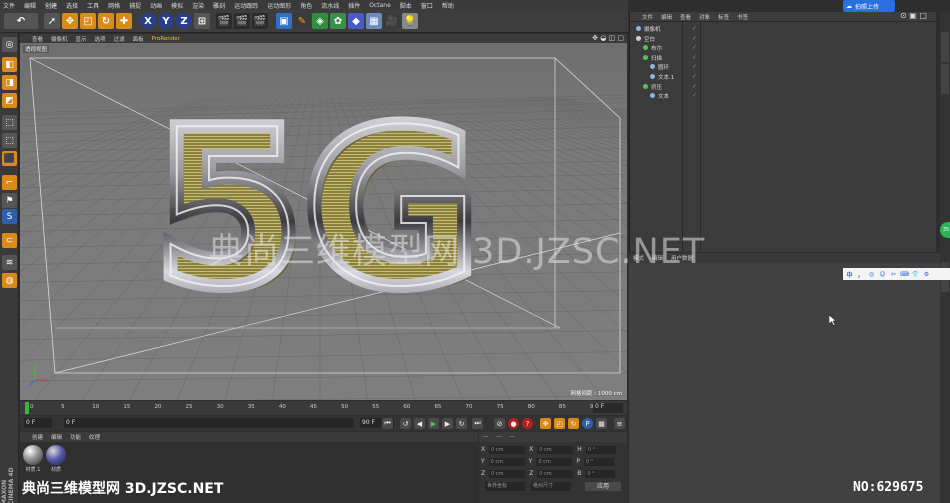  What do you see at coordinates (119, 39) in the screenshot?
I see `viewport-menu-item-4: 过滤` at bounding box center [119, 39].